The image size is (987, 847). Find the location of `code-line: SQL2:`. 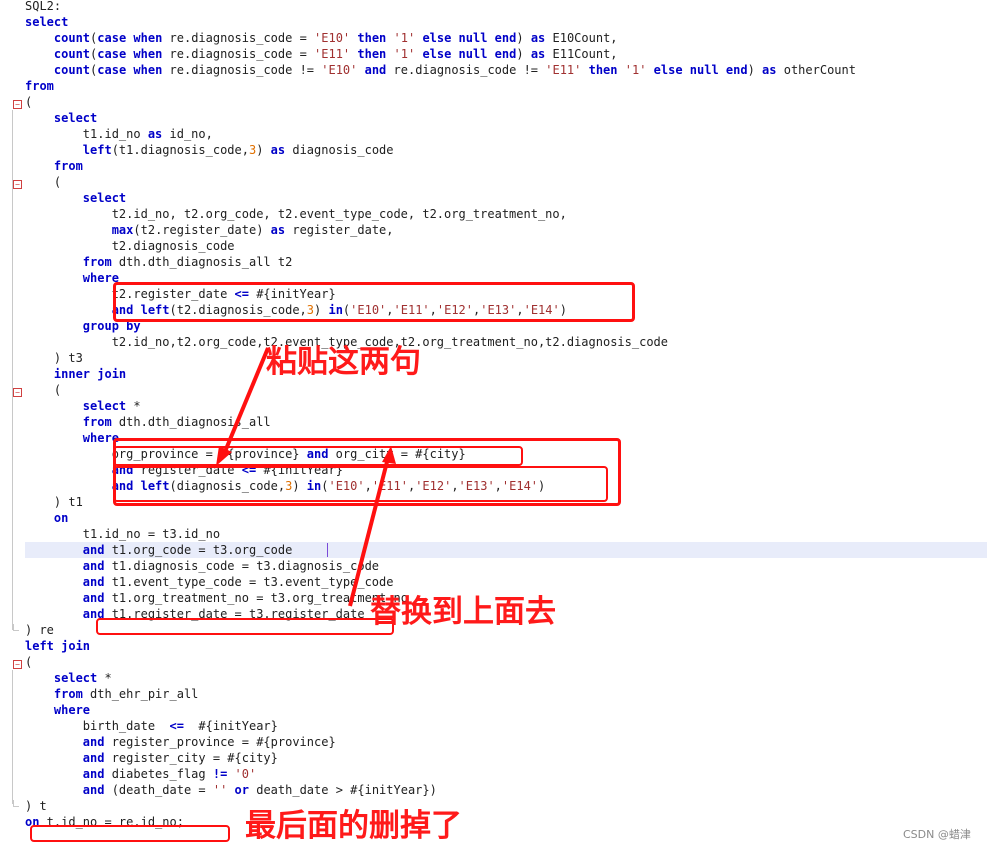

code-line: SQL2: is located at coordinates (43, 7).